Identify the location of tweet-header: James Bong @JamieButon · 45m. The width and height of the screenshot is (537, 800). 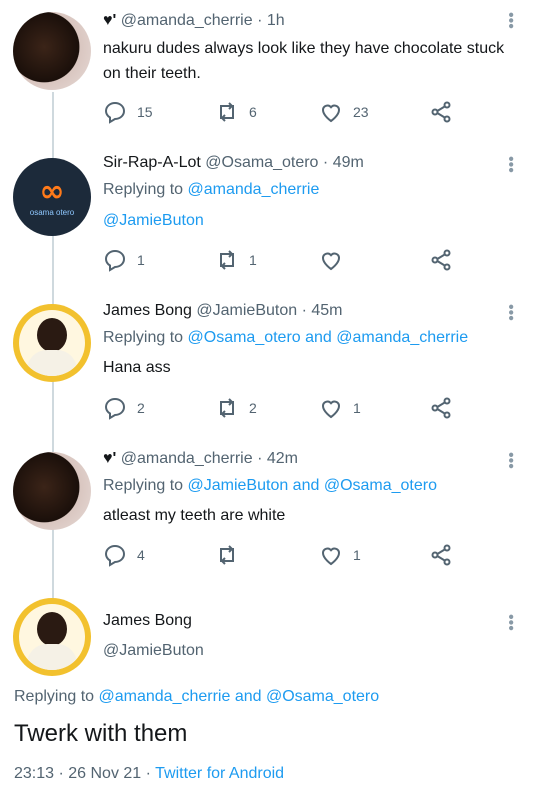
(223, 310).